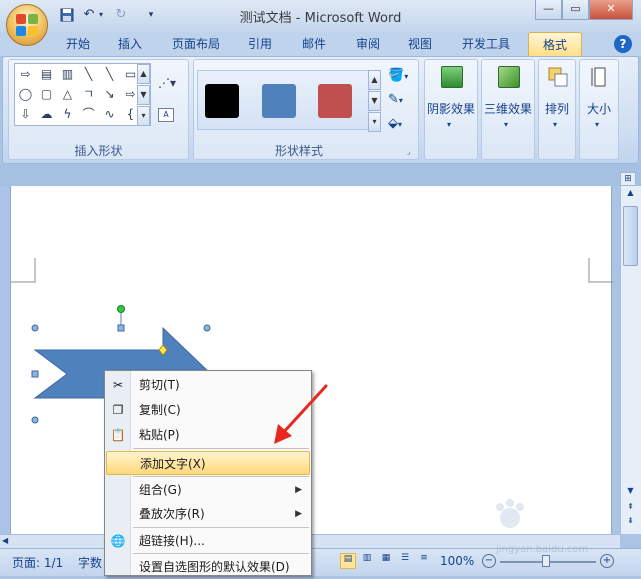 The height and width of the screenshot is (579, 641). What do you see at coordinates (208, 463) in the screenshot?
I see `menu-item-add-text: 添加文字(X)` at bounding box center [208, 463].